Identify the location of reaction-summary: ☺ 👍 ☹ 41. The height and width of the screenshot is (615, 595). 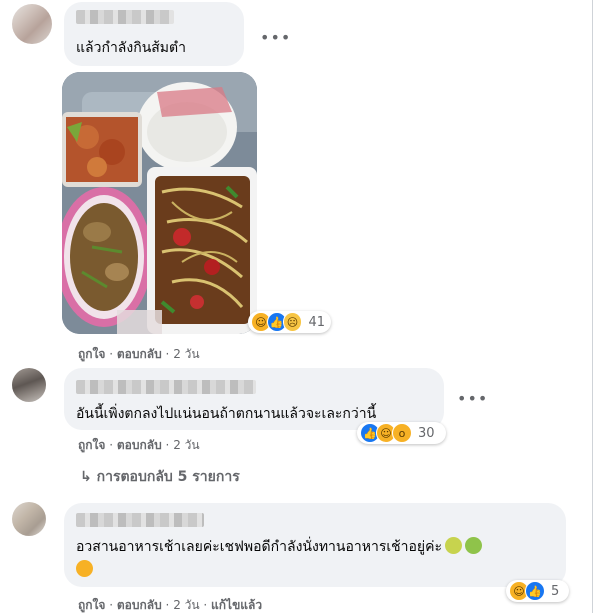
(289, 322).